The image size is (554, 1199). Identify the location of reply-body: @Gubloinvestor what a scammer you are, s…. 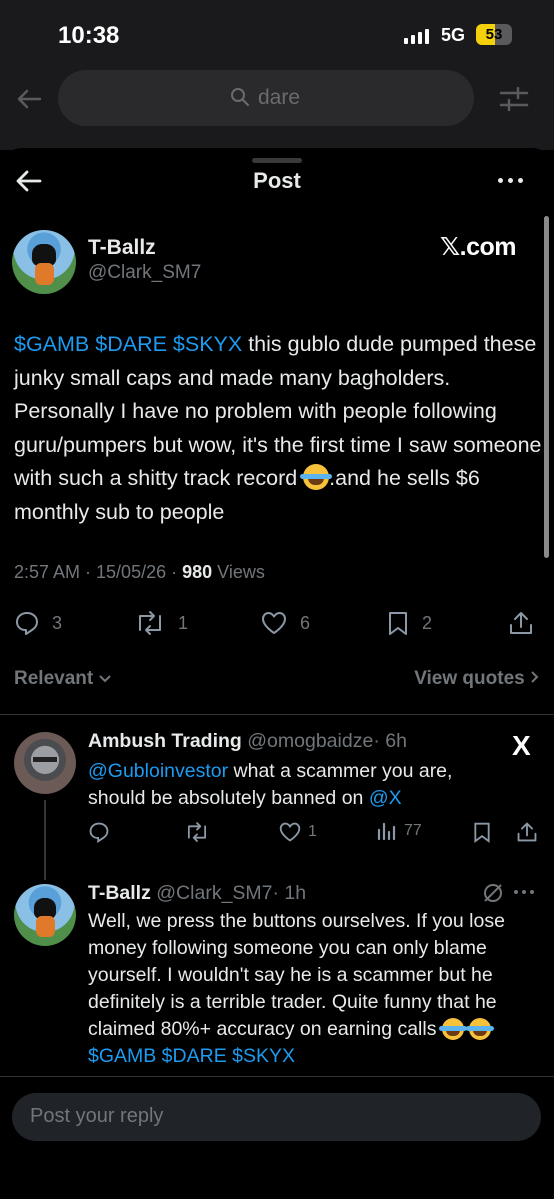
(298, 785).